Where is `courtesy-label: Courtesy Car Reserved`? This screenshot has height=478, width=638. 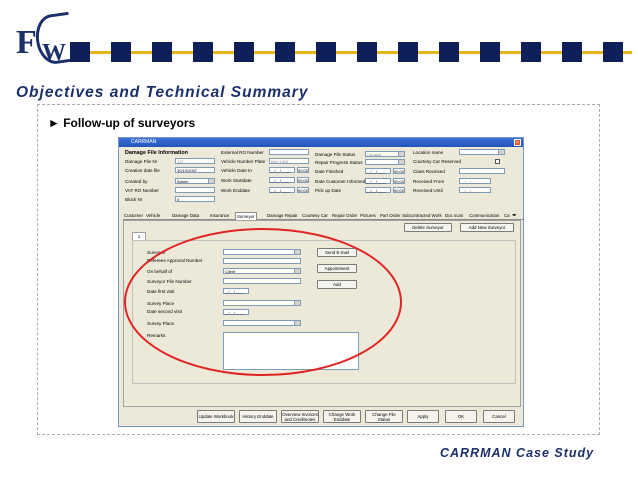
courtesy-label: Courtesy Car Reserved is located at coordinates (437, 161).